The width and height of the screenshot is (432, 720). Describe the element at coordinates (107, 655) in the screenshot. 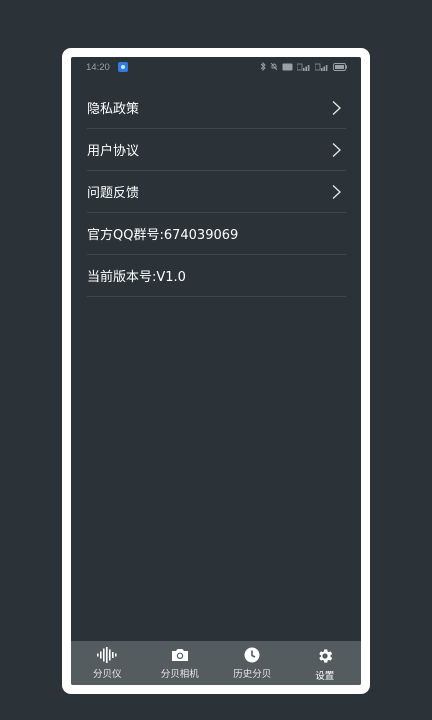

I see `waveform-icon` at that location.